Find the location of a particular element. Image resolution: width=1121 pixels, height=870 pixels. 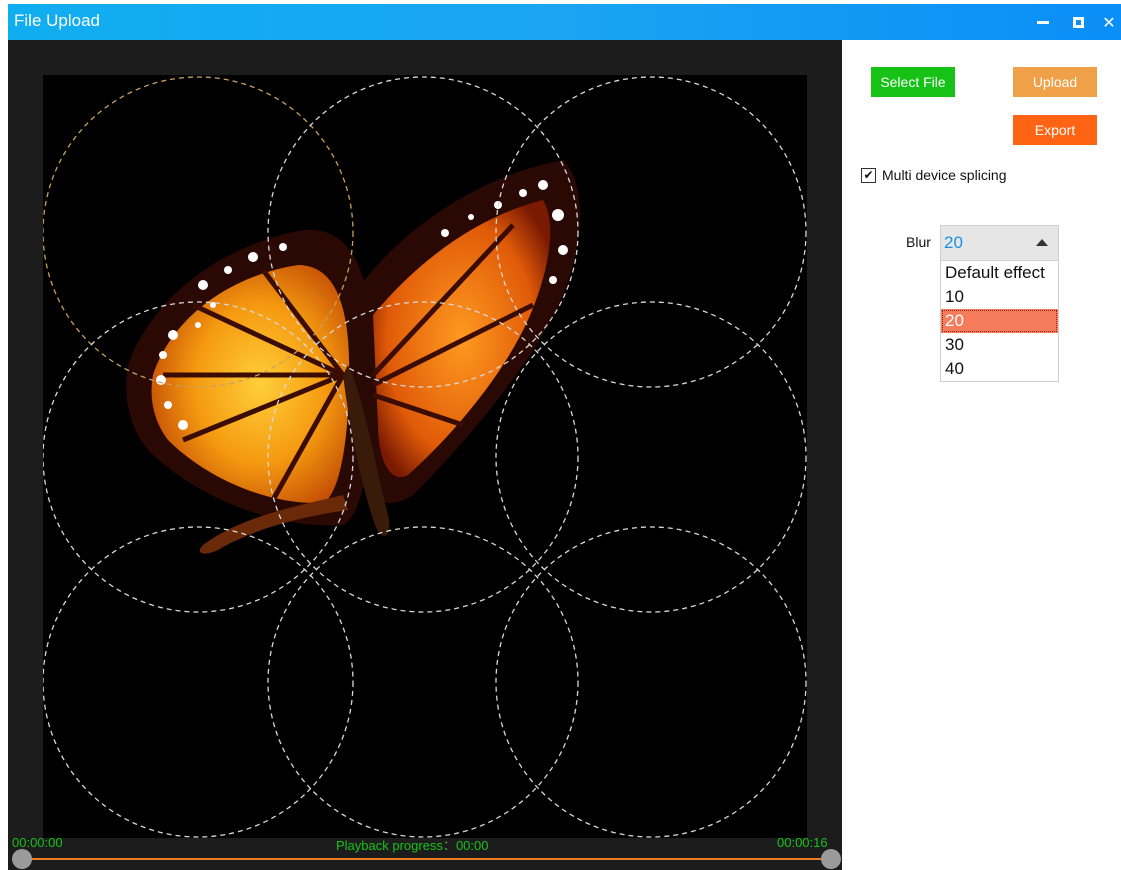

chevron-up-icon is located at coordinates (1042, 242).